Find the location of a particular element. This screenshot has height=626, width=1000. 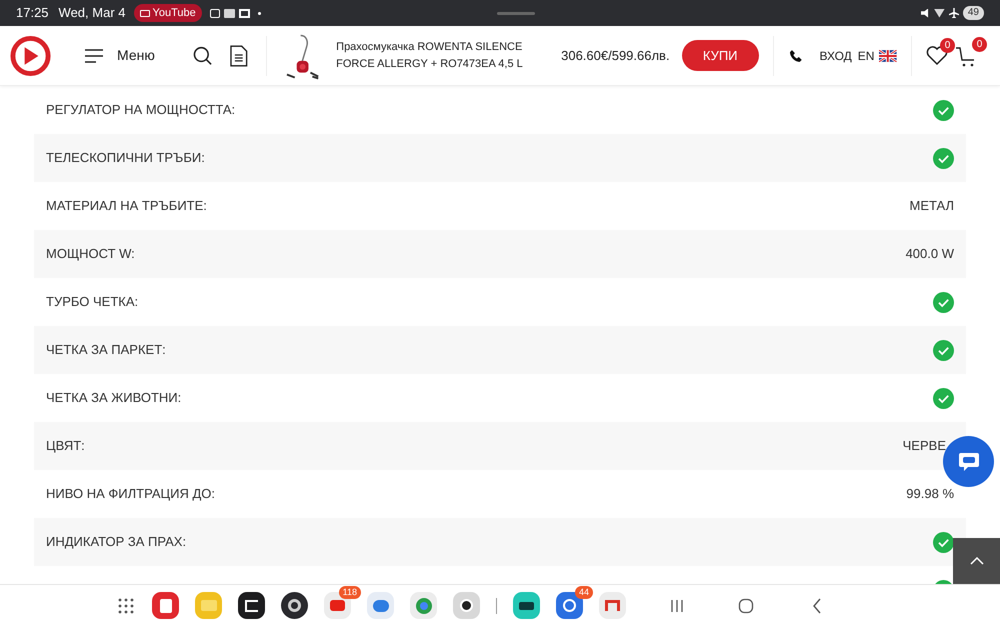

chevron-up-icon is located at coordinates (977, 561).